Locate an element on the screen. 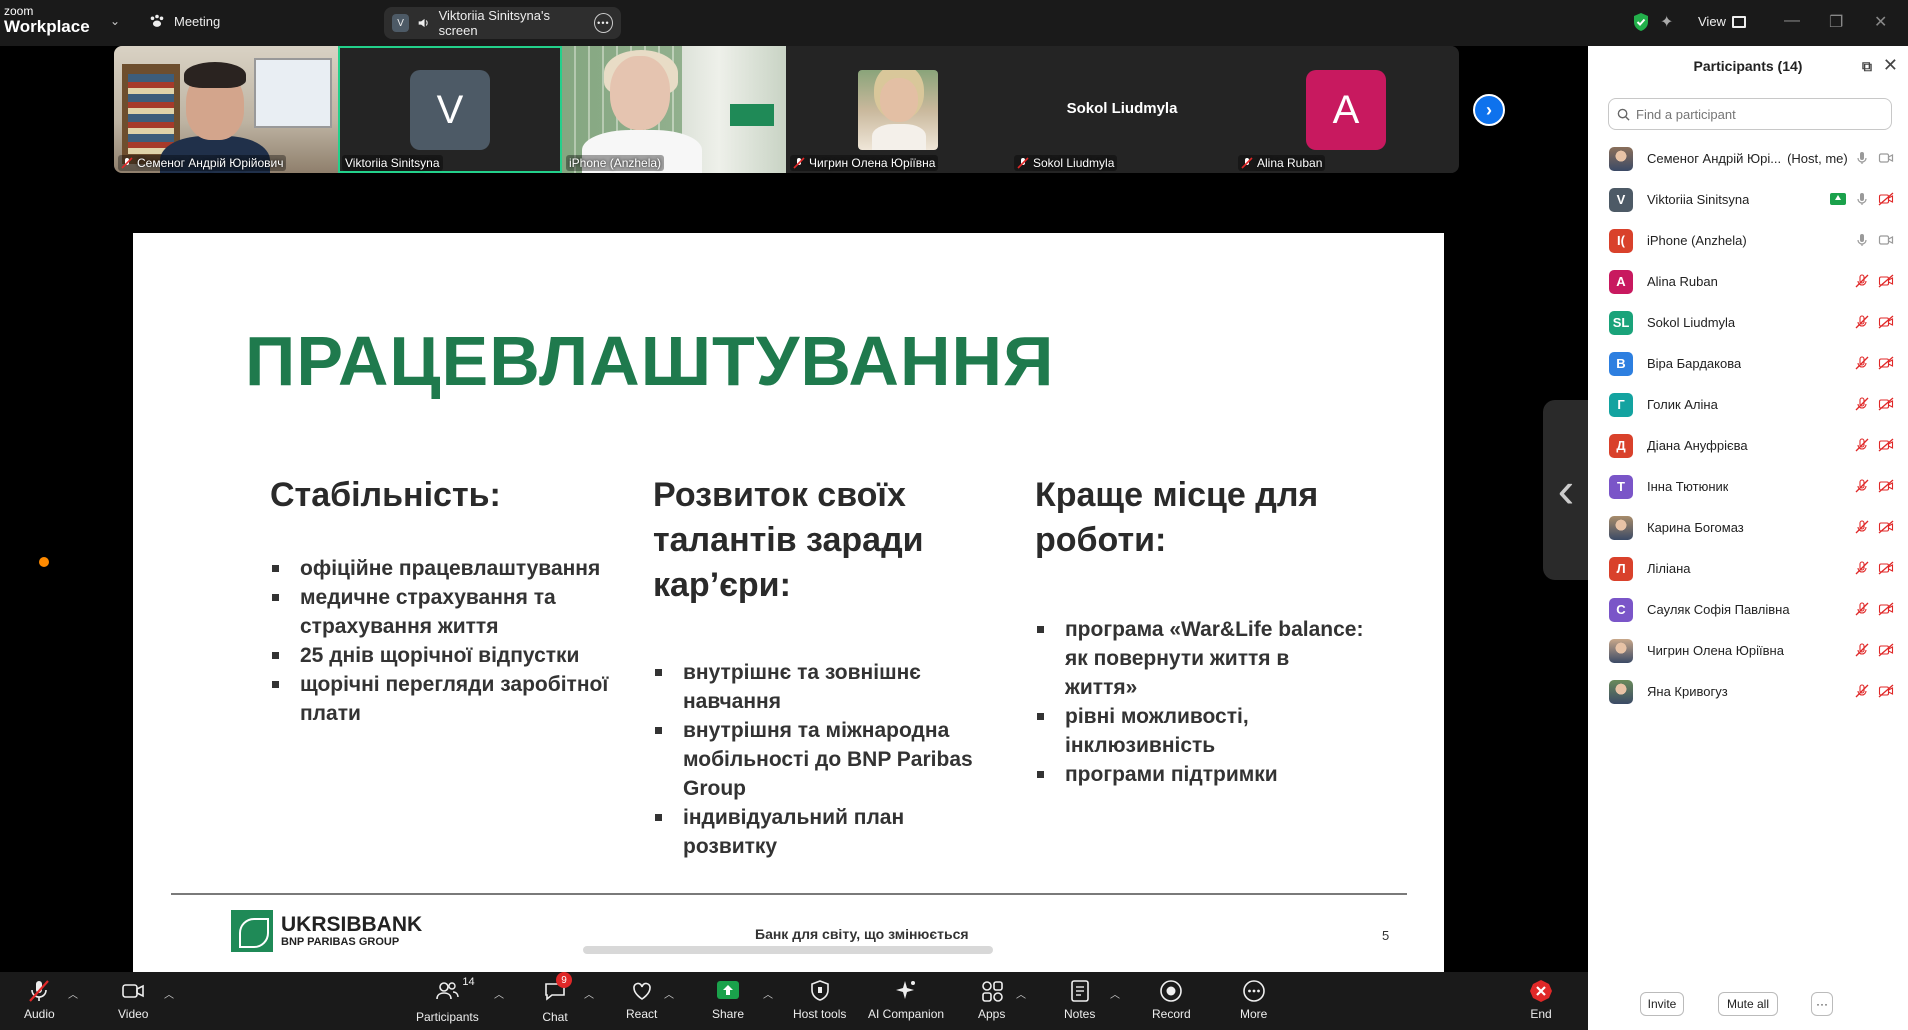 This screenshot has width=1908, height=1030. chevron-down-icon: ⌄ is located at coordinates (115, 21).